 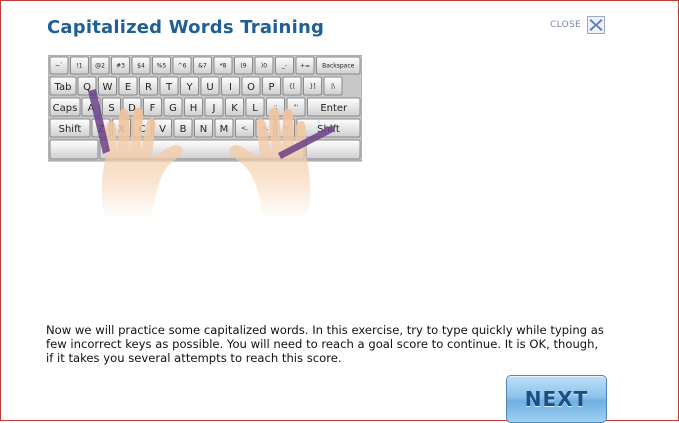 I want to click on key-num-10-label: )0, so click(x=264, y=66).